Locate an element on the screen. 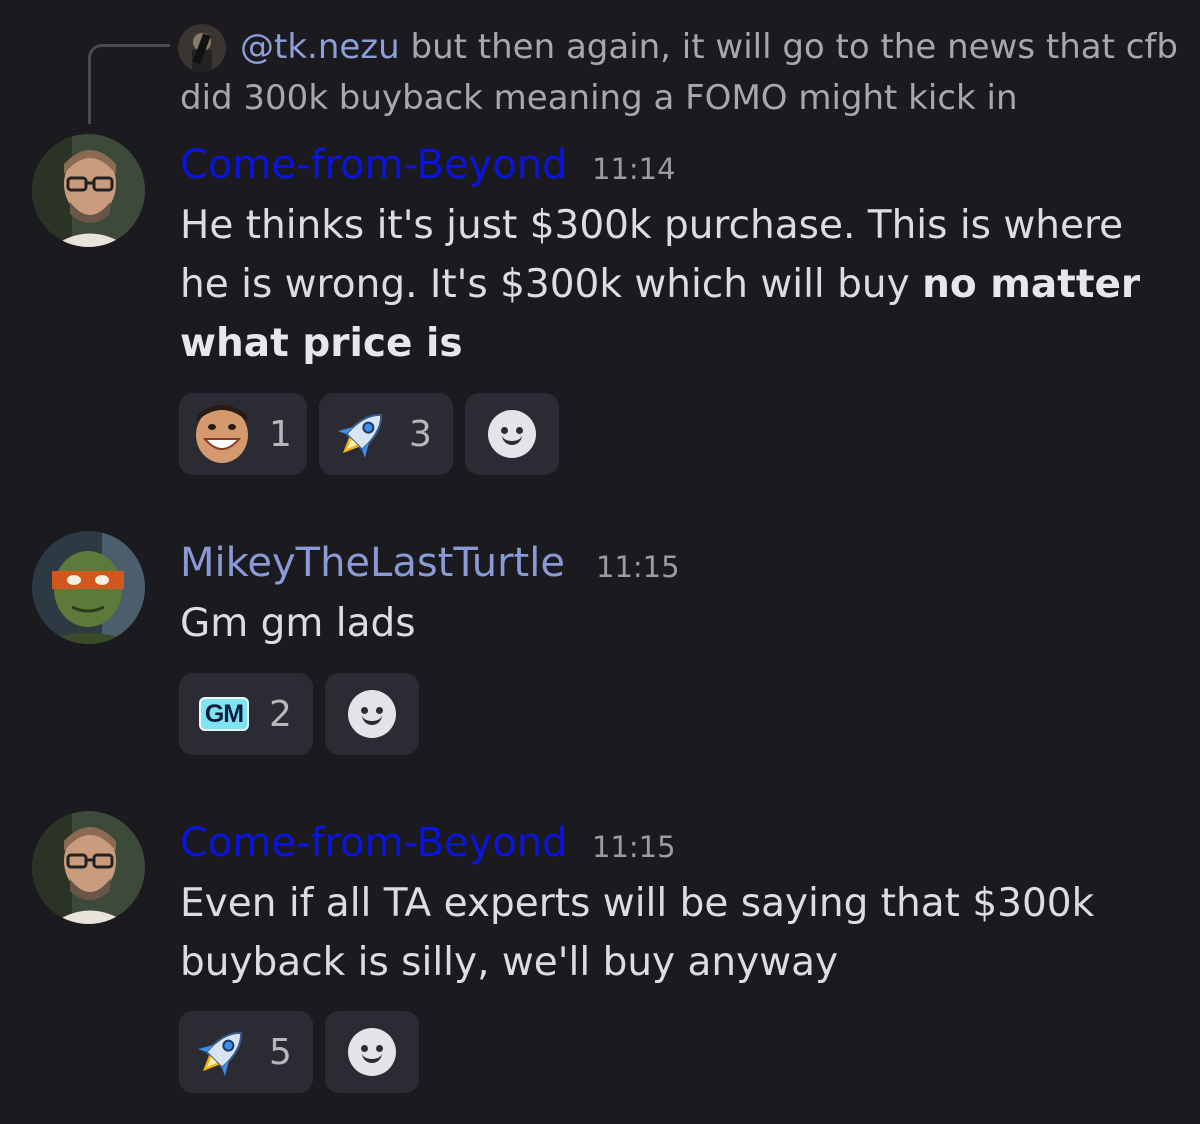  reply-username: @tk.nezu is located at coordinates (320, 47).